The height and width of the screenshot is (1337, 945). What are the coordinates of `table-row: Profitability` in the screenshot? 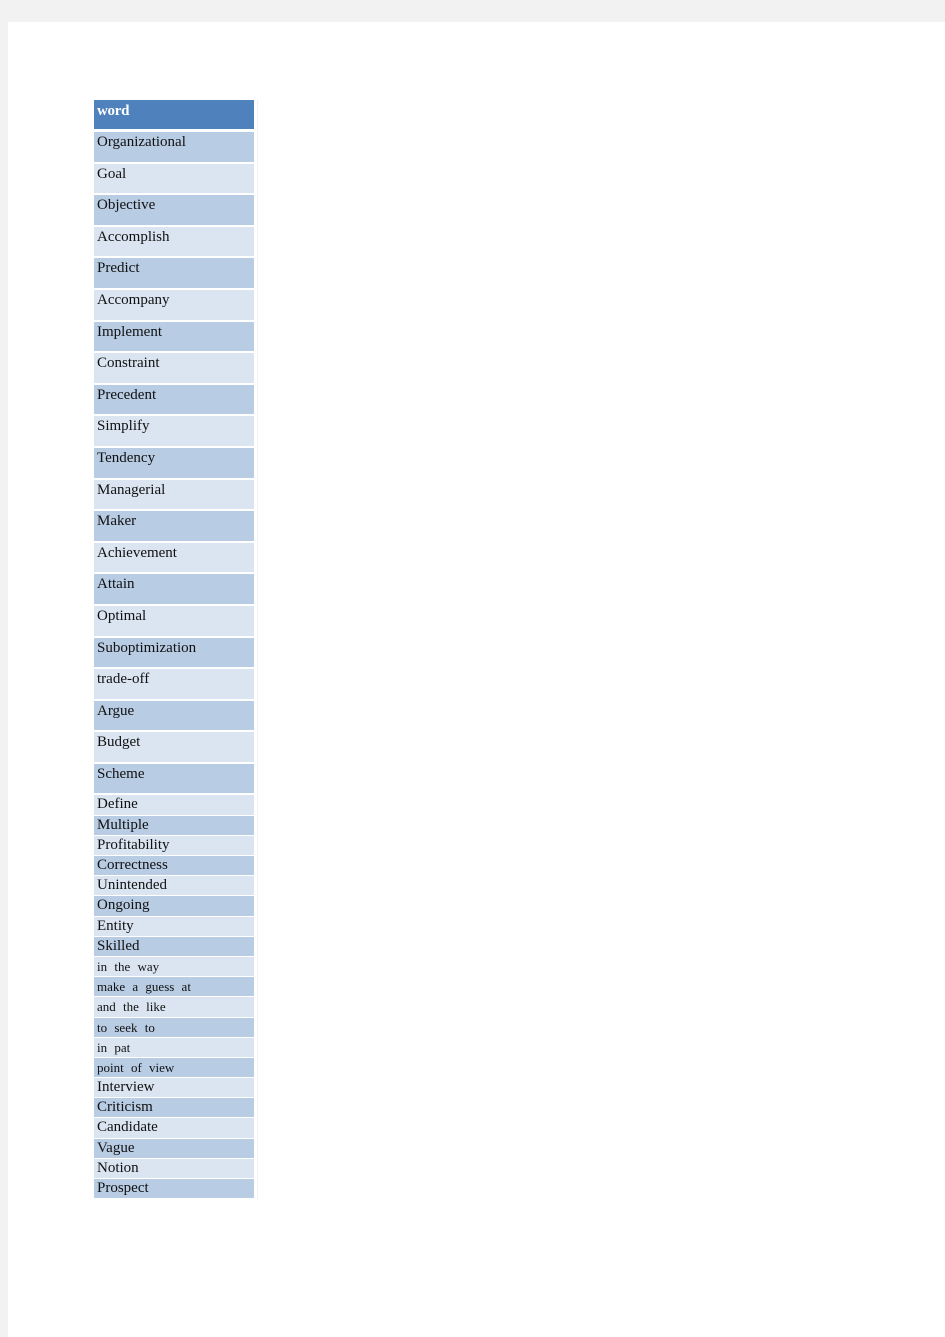 It's located at (174, 846).